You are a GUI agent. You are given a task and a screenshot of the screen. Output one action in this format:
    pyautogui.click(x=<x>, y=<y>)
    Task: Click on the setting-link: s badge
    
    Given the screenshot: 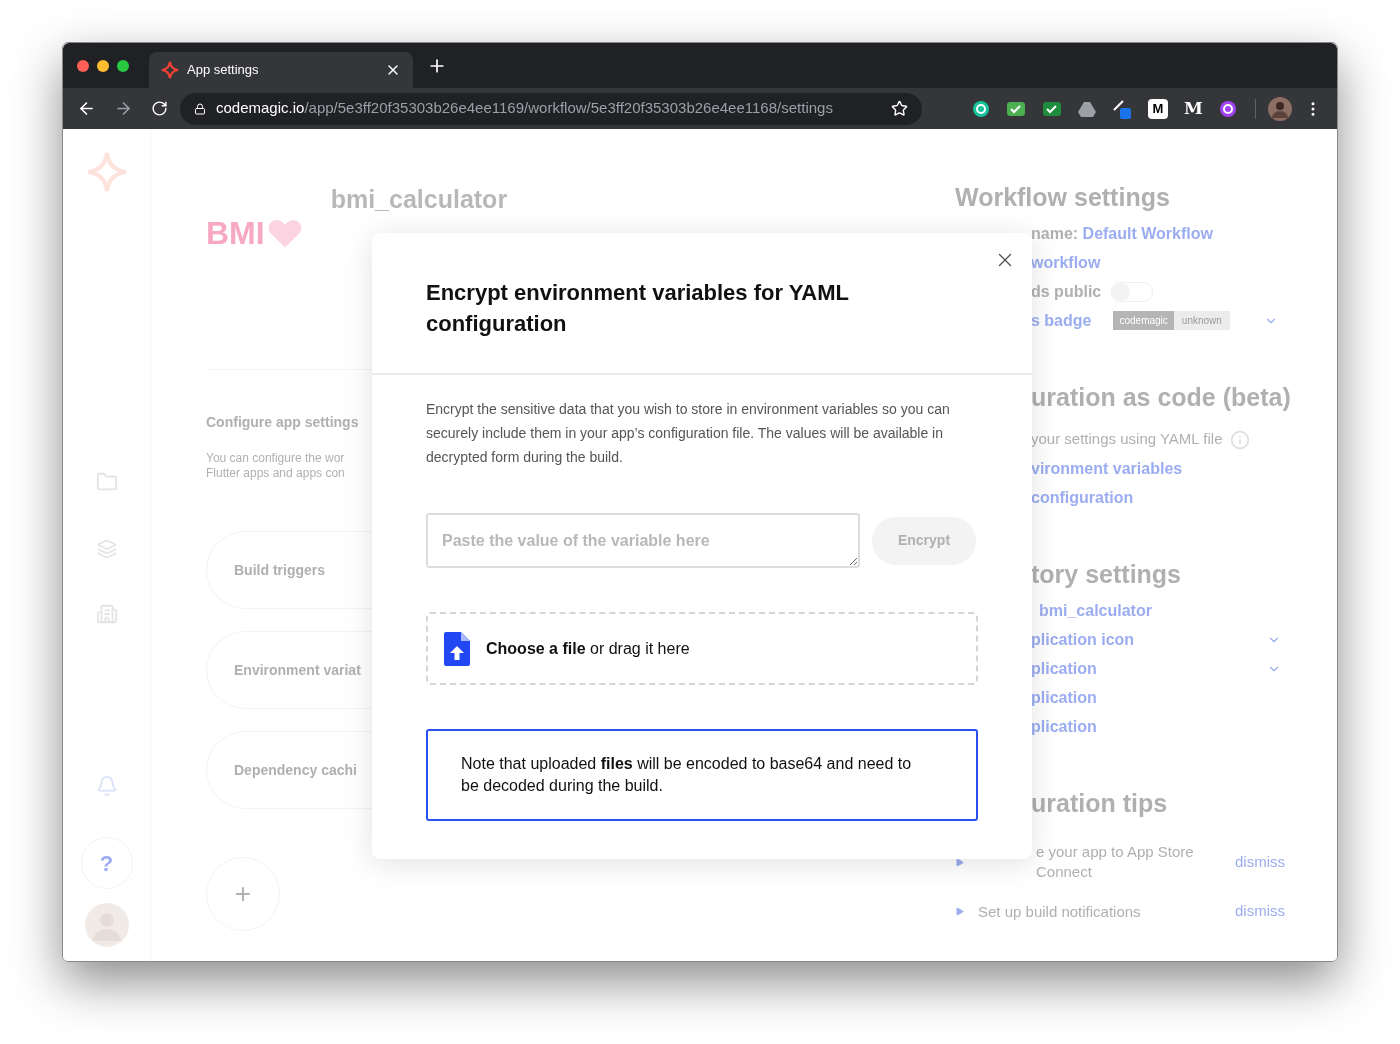 What is the action you would take?
    pyautogui.click(x=1061, y=320)
    